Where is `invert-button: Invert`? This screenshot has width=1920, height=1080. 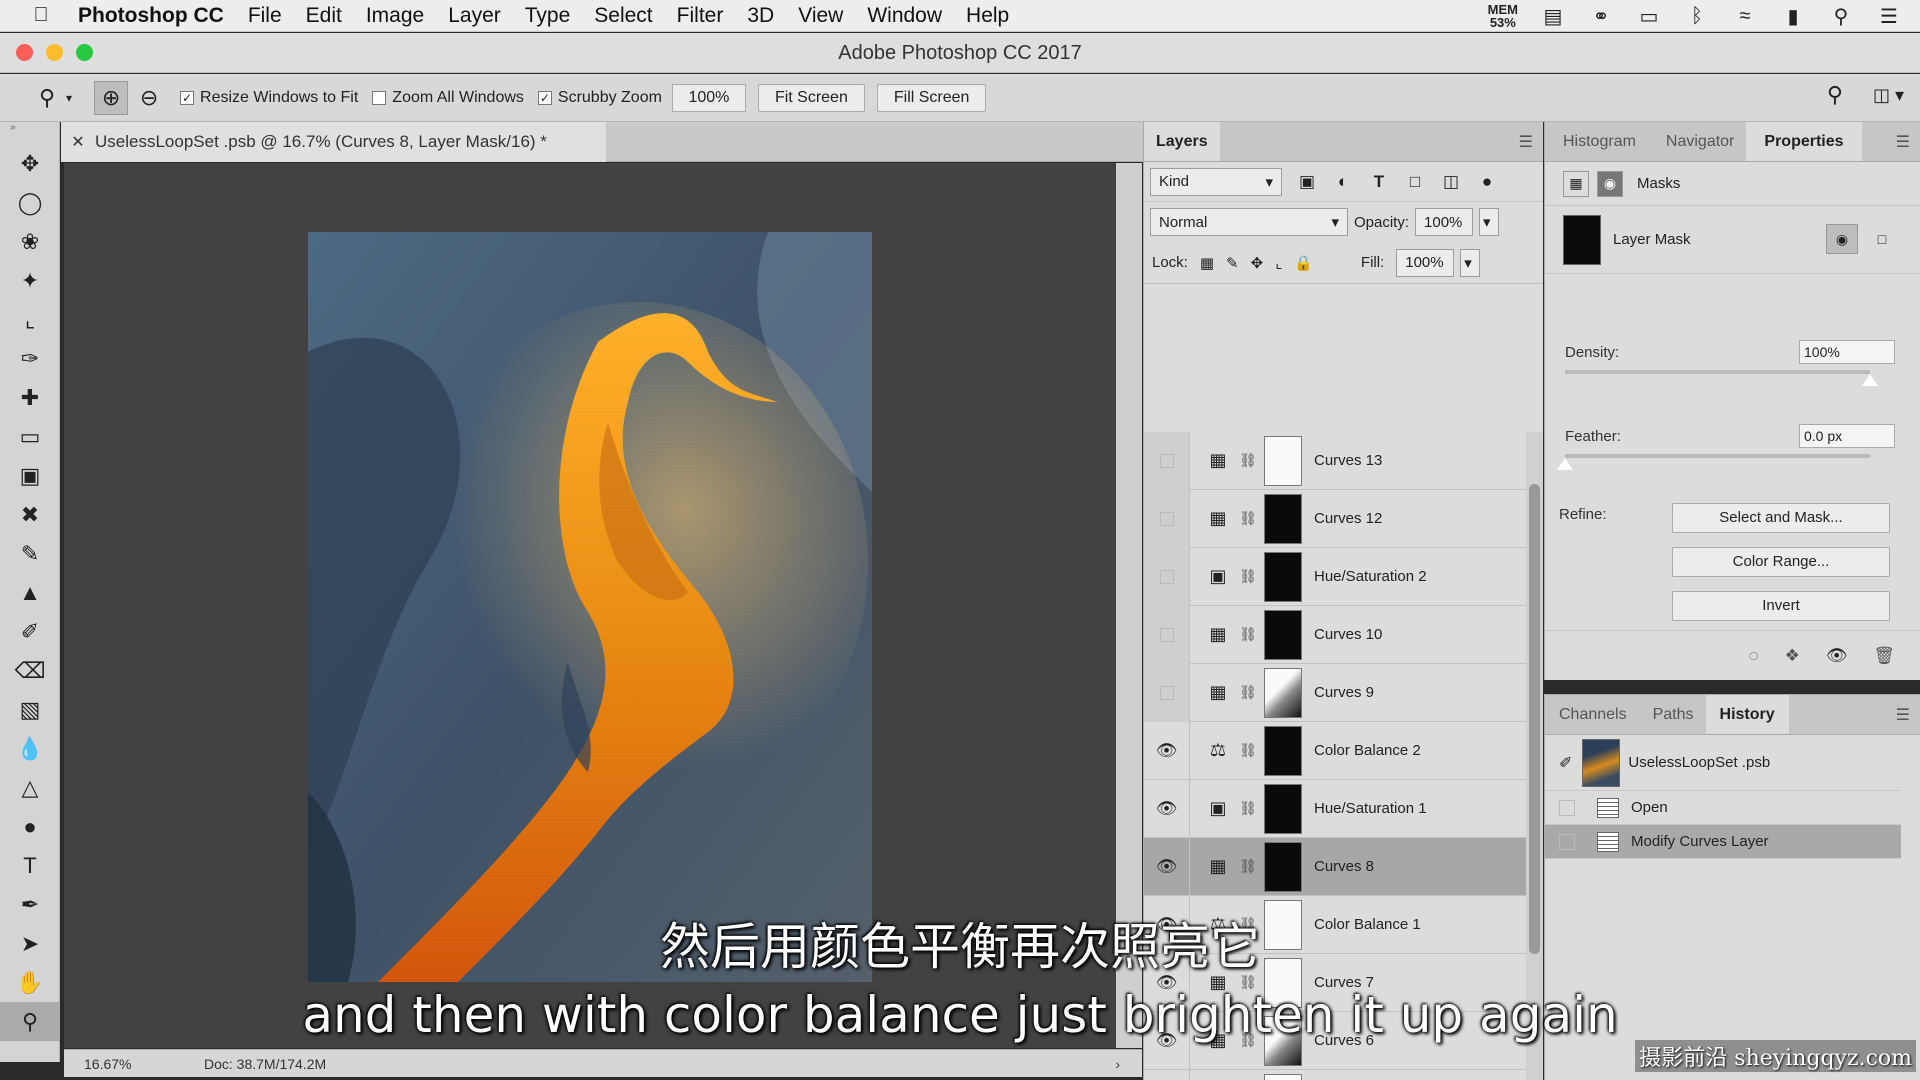
invert-button: Invert is located at coordinates (1781, 606).